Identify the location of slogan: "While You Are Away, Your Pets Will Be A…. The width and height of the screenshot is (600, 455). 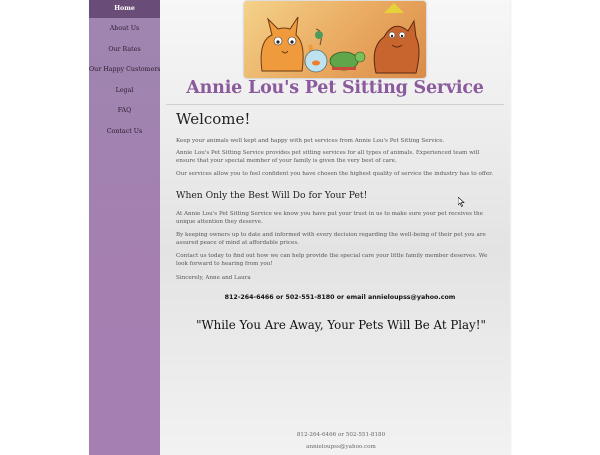
(341, 325).